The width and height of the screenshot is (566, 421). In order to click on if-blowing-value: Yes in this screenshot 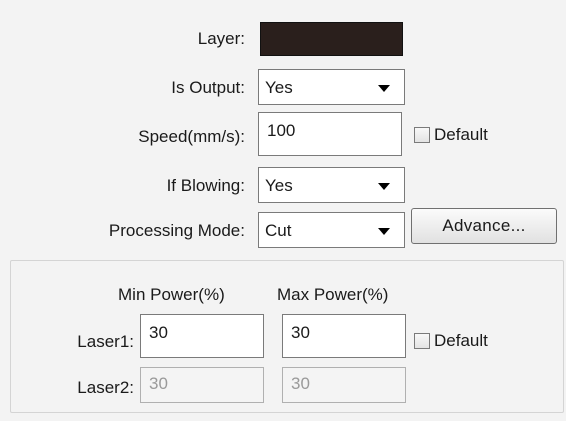, I will do `click(279, 185)`.